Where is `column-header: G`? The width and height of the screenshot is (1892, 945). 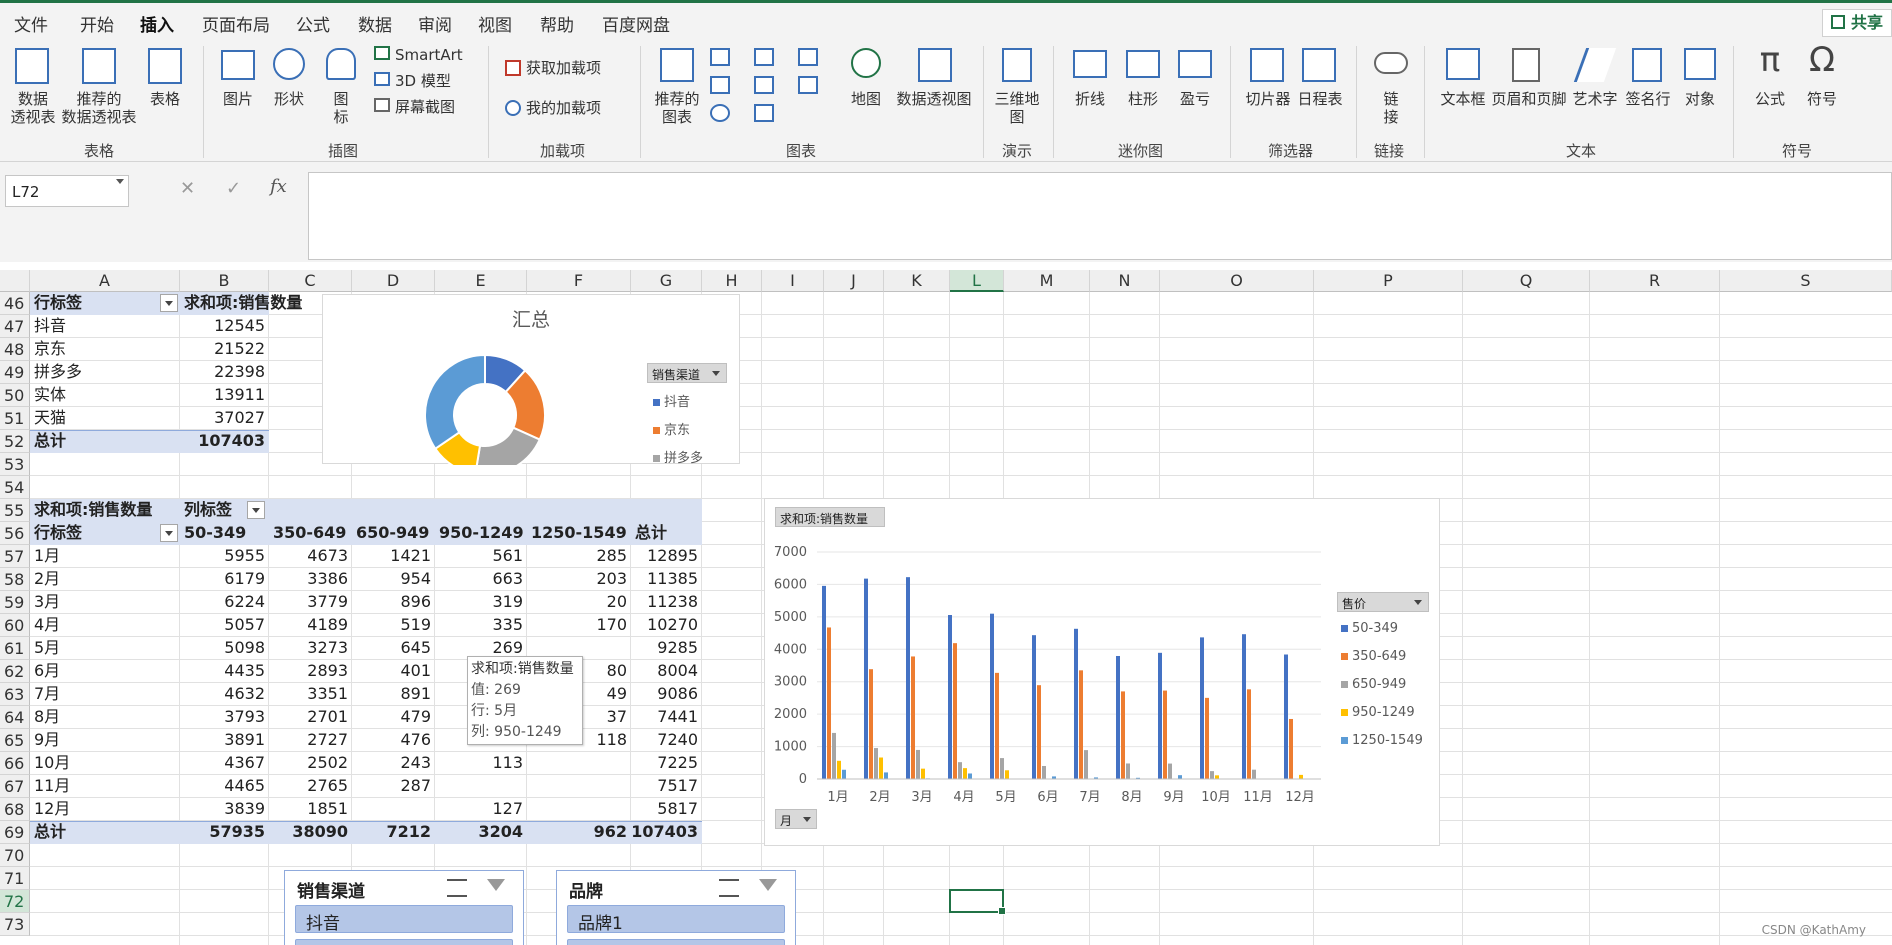
column-header: G is located at coordinates (666, 281).